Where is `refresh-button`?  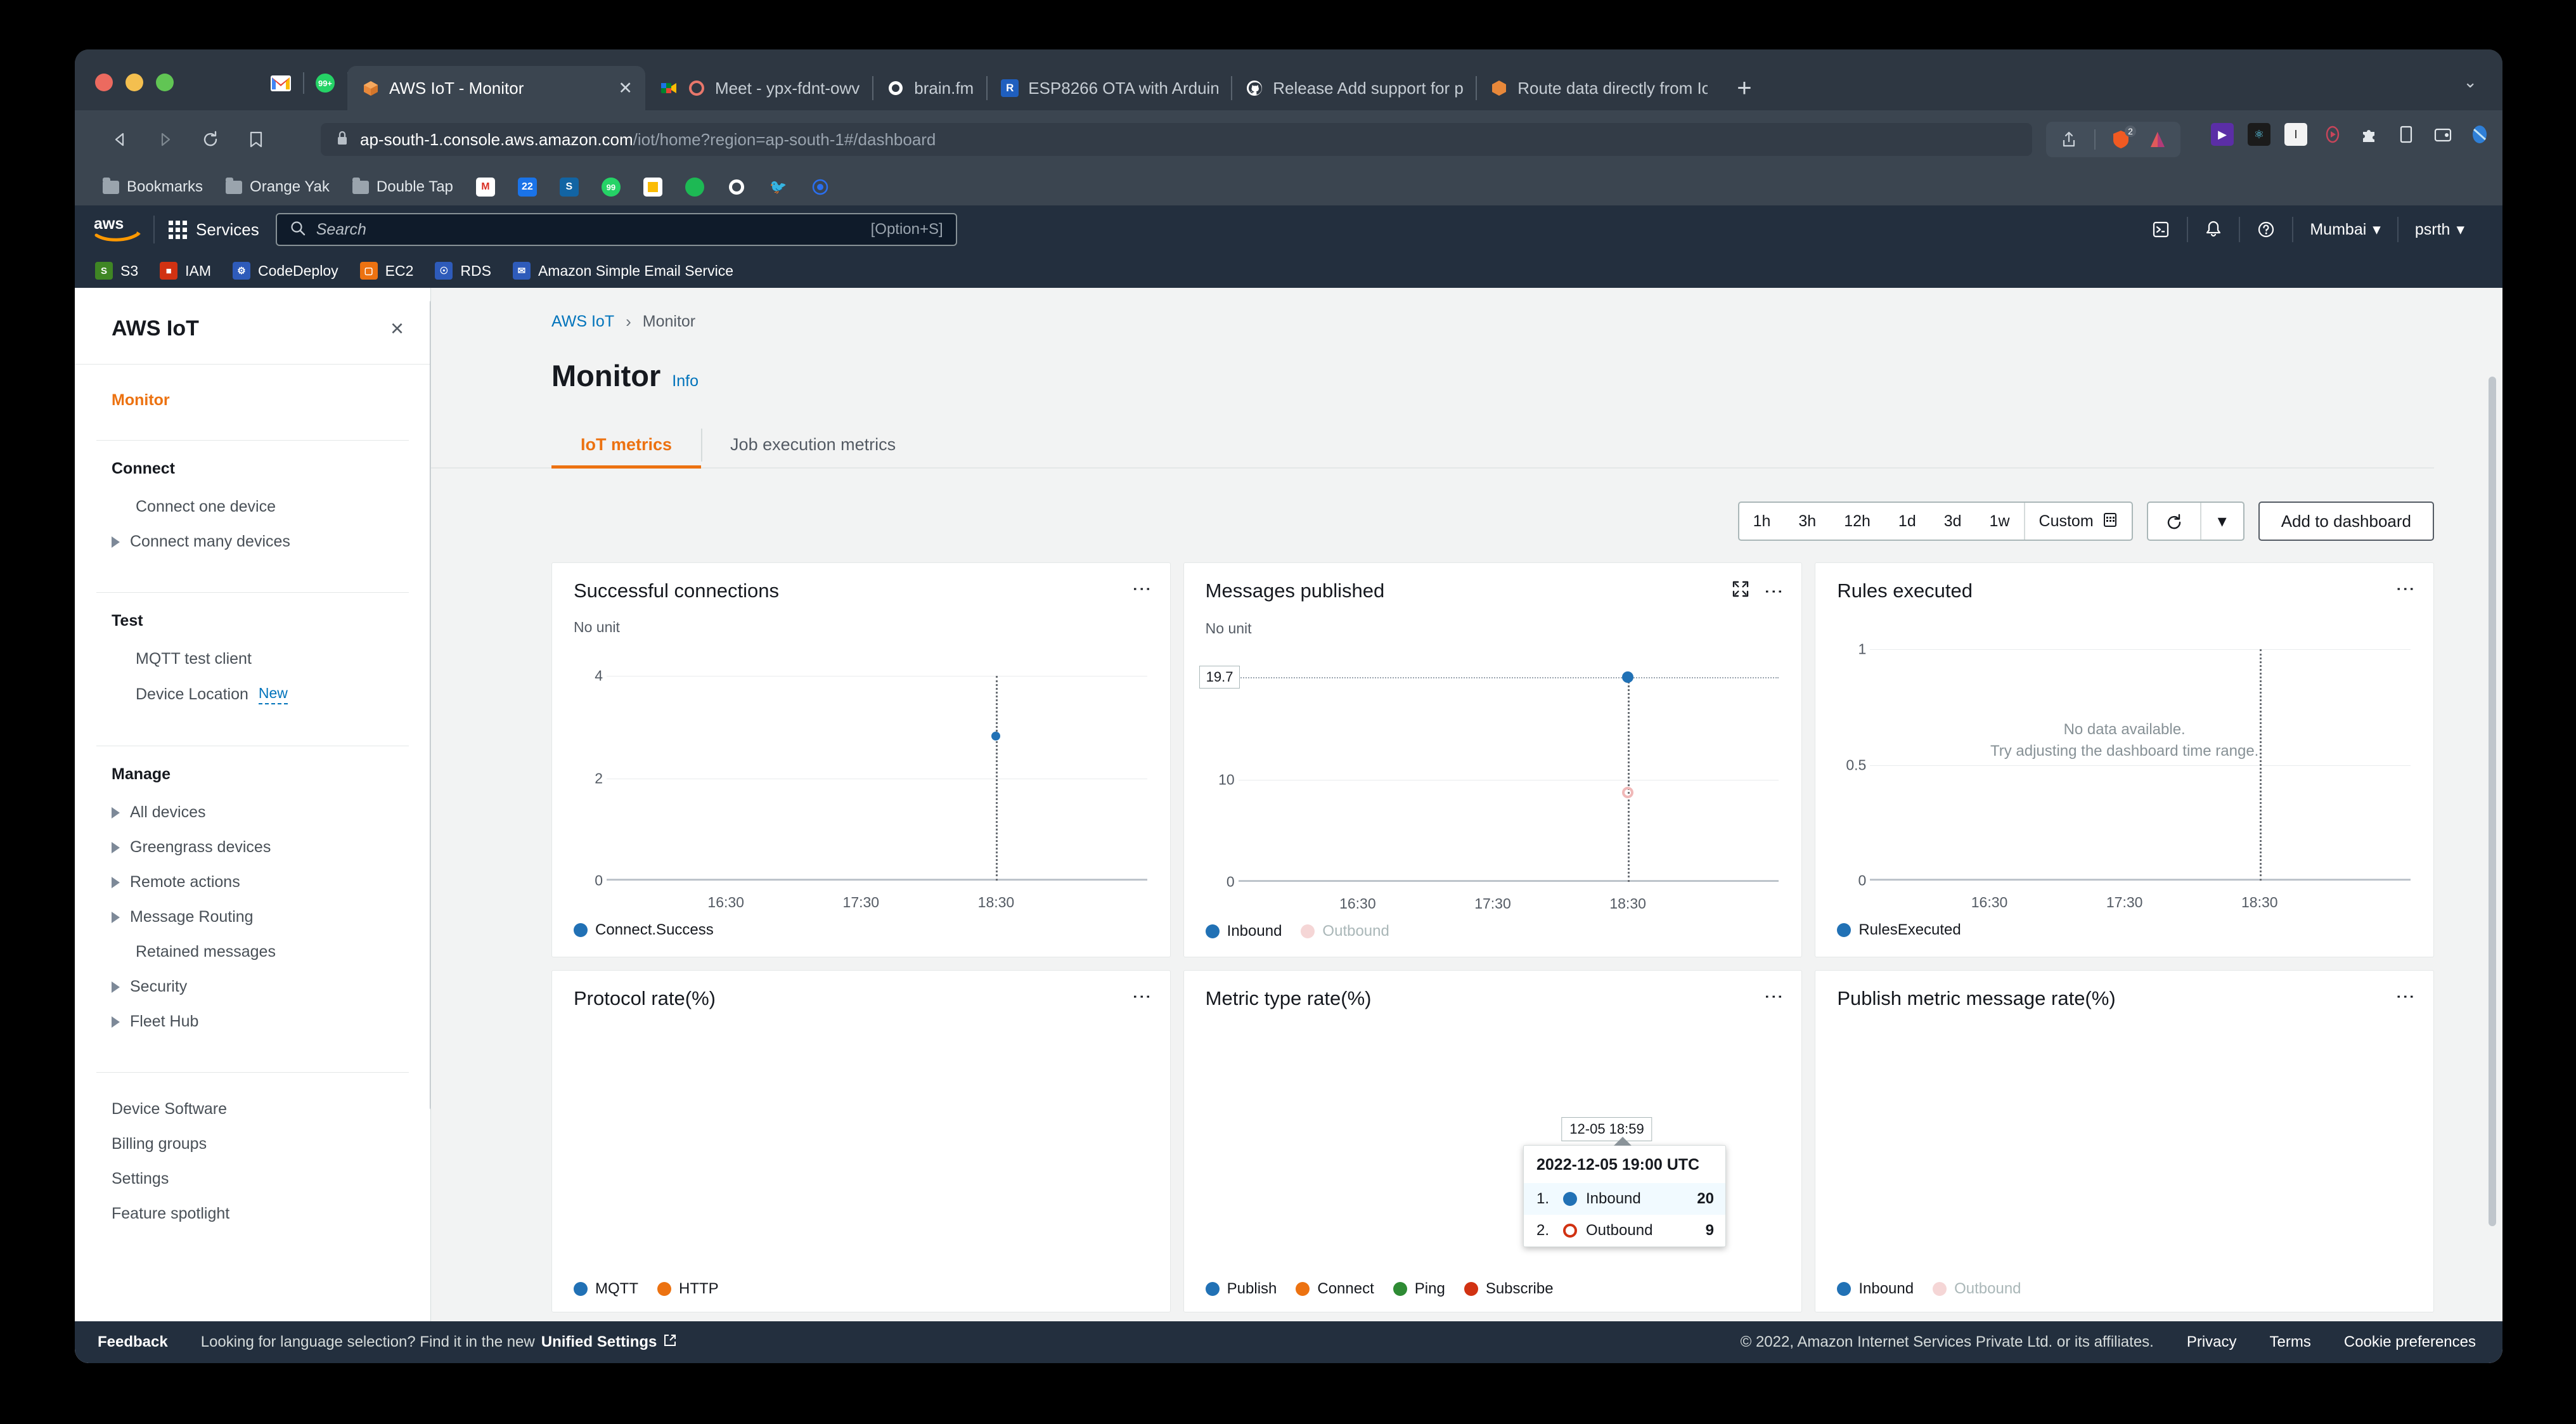
refresh-button is located at coordinates (2174, 521).